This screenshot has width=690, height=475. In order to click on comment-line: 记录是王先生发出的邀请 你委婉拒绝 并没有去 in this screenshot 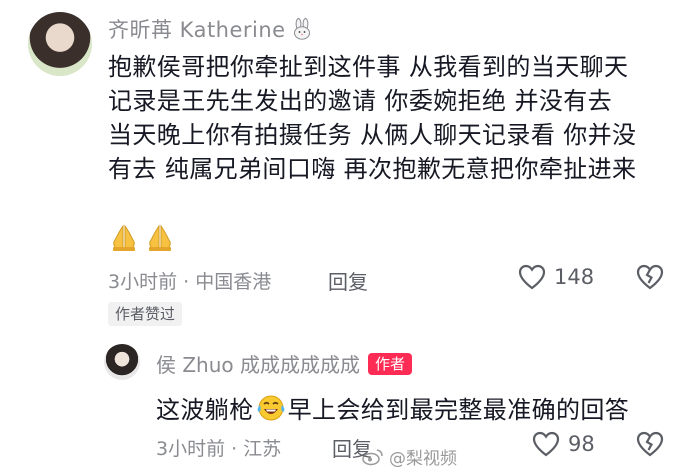, I will do `click(360, 101)`.